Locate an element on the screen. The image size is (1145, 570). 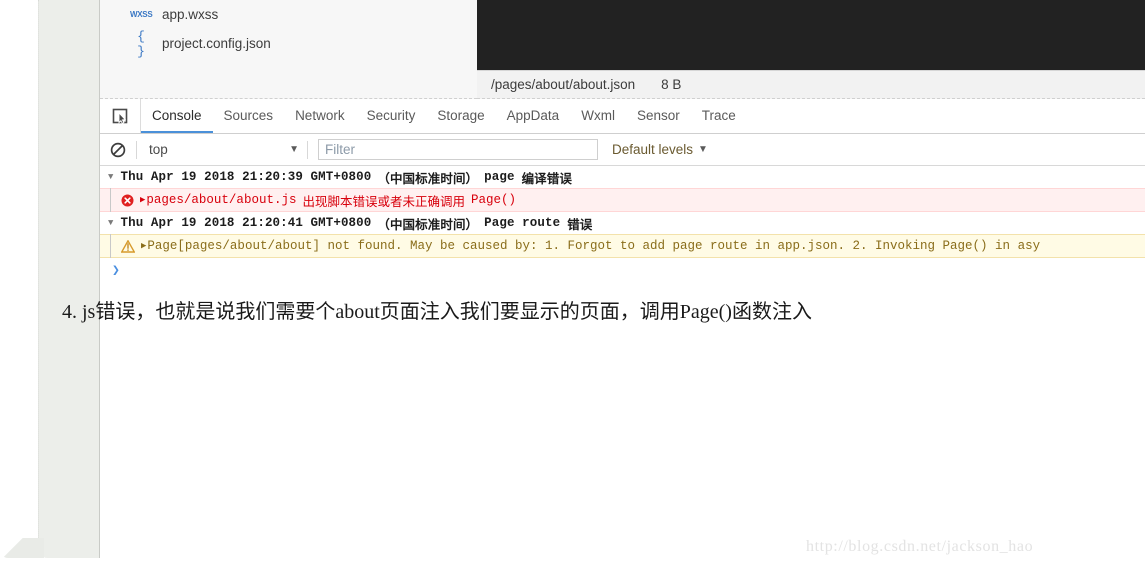
log-level-label: Default levels is located at coordinates (653, 149).